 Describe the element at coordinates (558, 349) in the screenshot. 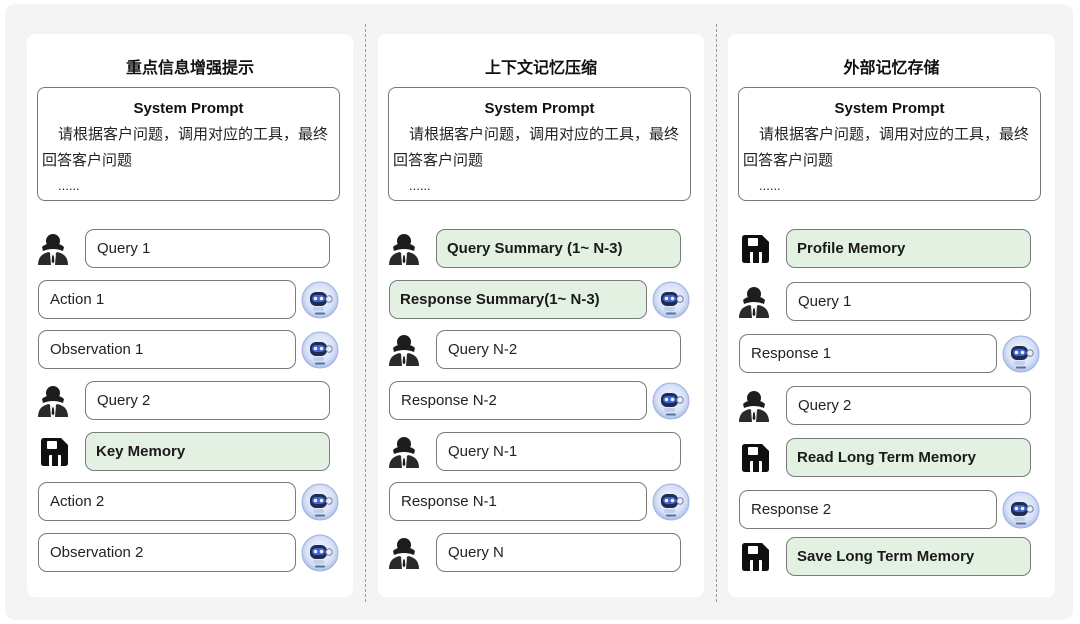

I see `user-message-row: Query N-2` at that location.